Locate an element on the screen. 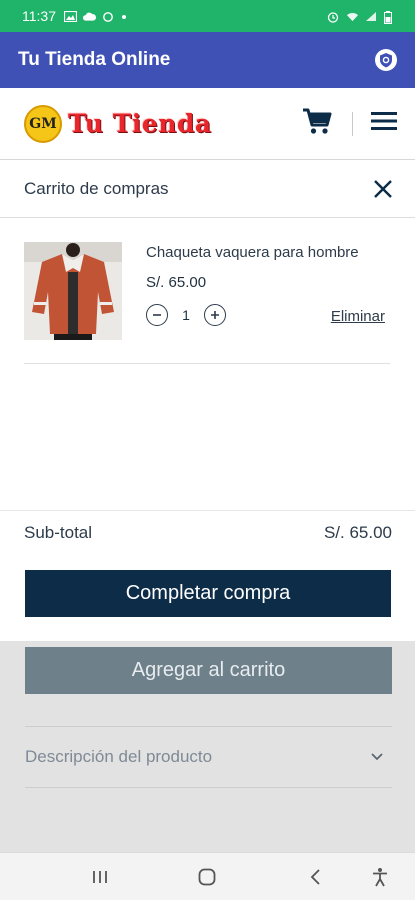 Image resolution: width=415 pixels, height=900 pixels. item-name: Chaqueta vaquera para hombre is located at coordinates (252, 252).